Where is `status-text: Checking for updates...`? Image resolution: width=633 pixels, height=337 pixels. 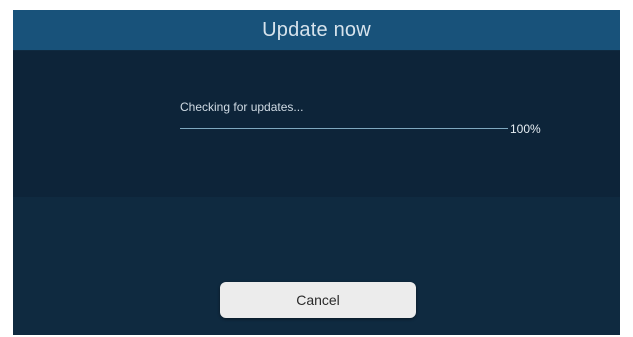 status-text: Checking for updates... is located at coordinates (242, 107).